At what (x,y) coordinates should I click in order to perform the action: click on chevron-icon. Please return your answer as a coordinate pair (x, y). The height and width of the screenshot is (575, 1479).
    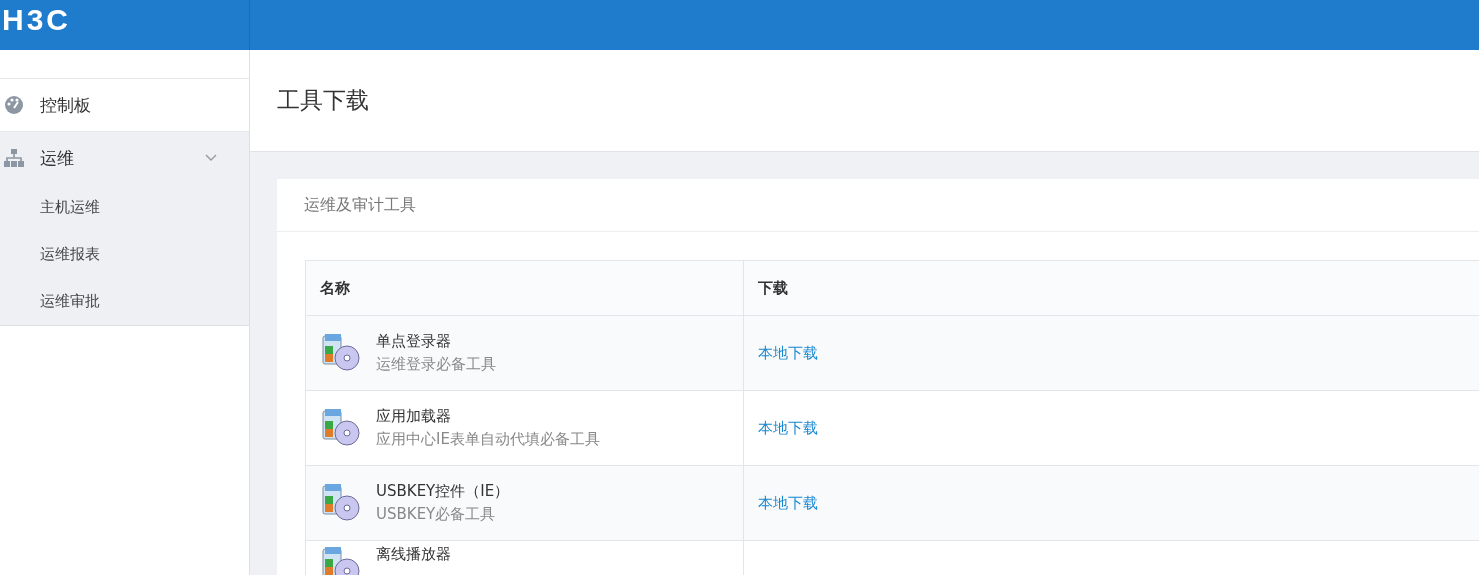
    Looking at the image, I should click on (211, 158).